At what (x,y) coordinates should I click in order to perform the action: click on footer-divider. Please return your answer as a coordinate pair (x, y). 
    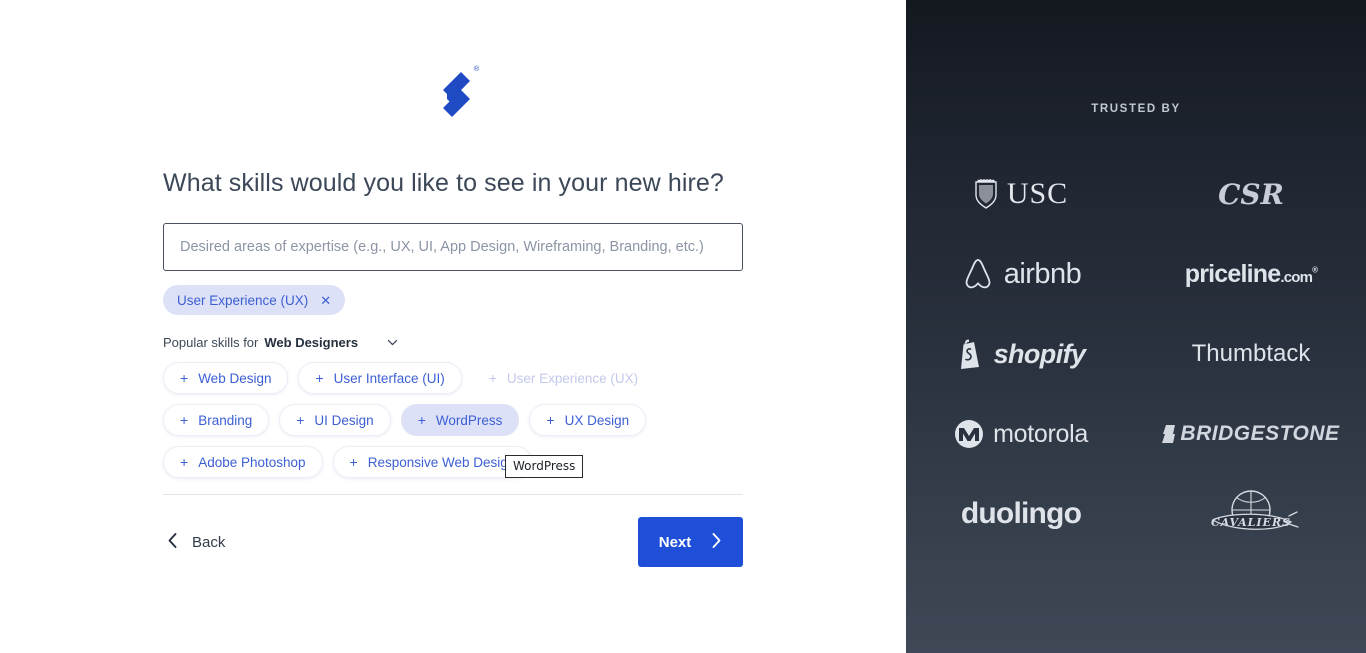
    Looking at the image, I should click on (453, 495).